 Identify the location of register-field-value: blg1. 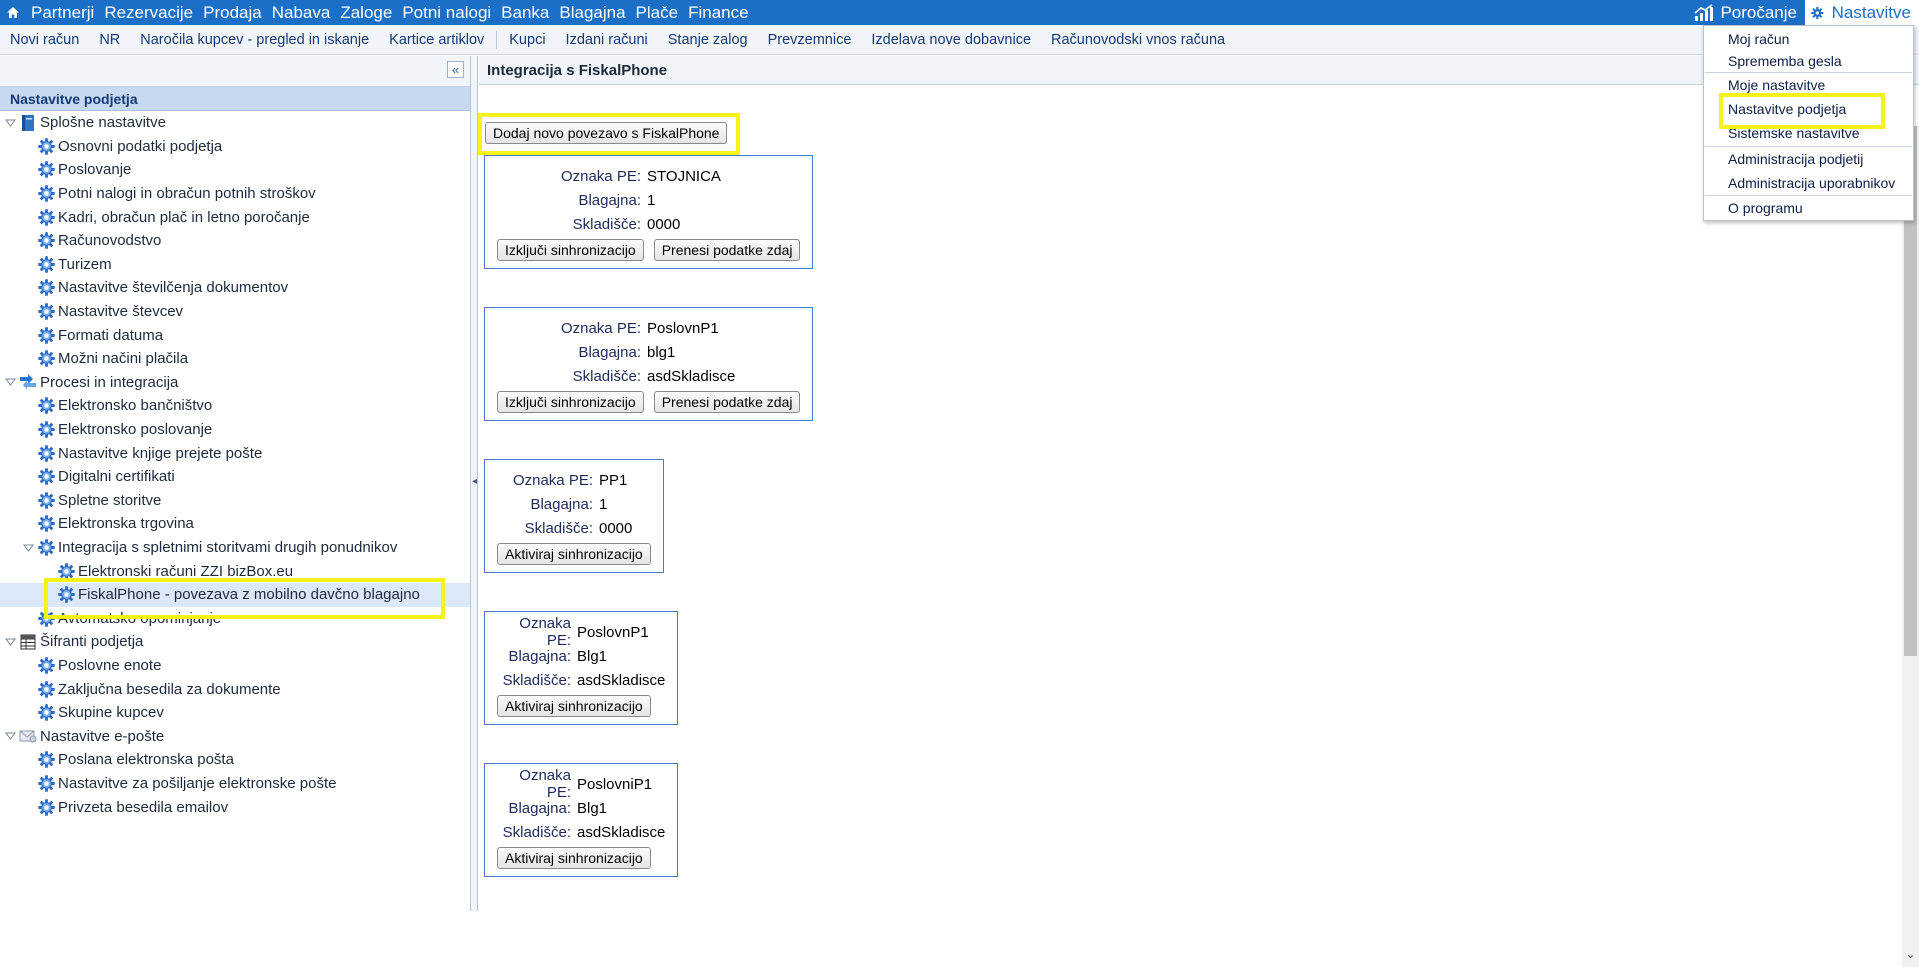
(661, 352).